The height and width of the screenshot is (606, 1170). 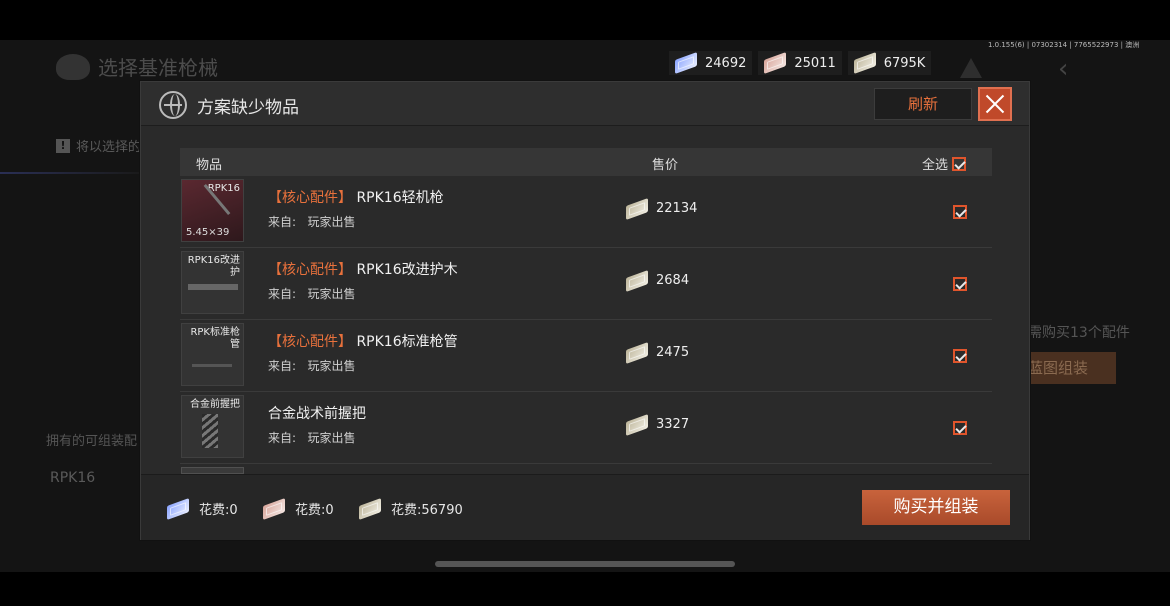 I want to click on cost-pink: 花费:0, so click(x=298, y=508).